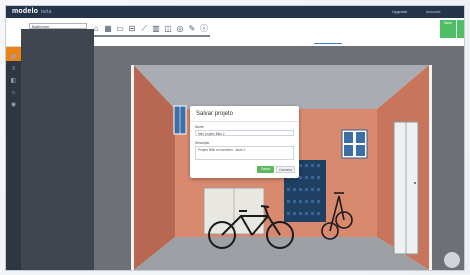 Image resolution: width=470 pixels, height=275 pixels. Describe the element at coordinates (180, 29) in the screenshot. I see `camera-tool-icon: ◎` at that location.